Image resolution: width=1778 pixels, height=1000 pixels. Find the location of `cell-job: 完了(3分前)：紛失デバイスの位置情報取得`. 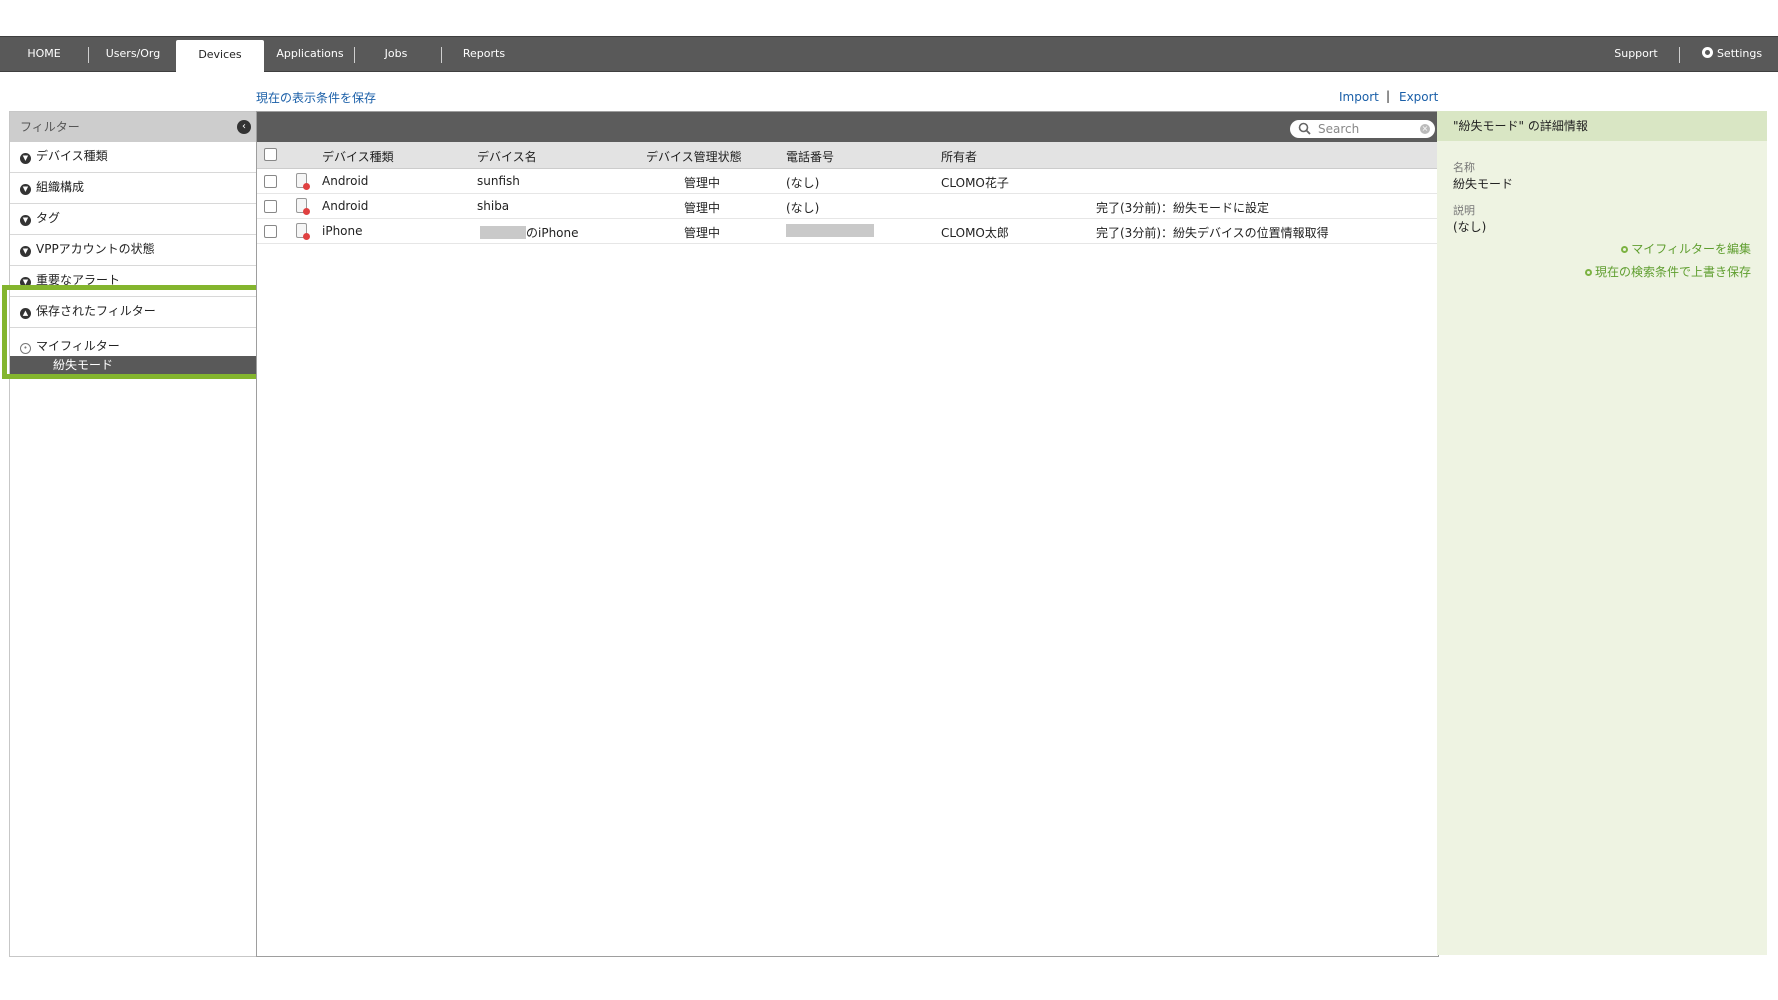

cell-job: 完了(3分前)：紛失デバイスの位置情報取得 is located at coordinates (1212, 233).